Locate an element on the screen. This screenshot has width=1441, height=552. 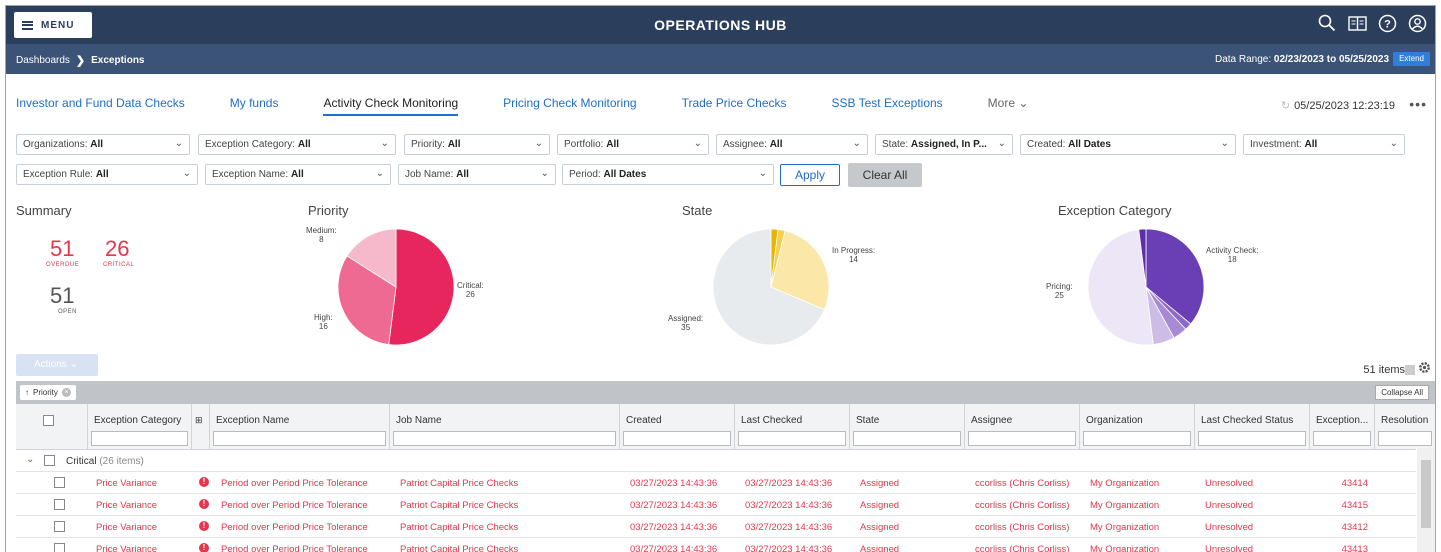
group-by-bar: ↑ Priority × Collapse All is located at coordinates (725, 392).